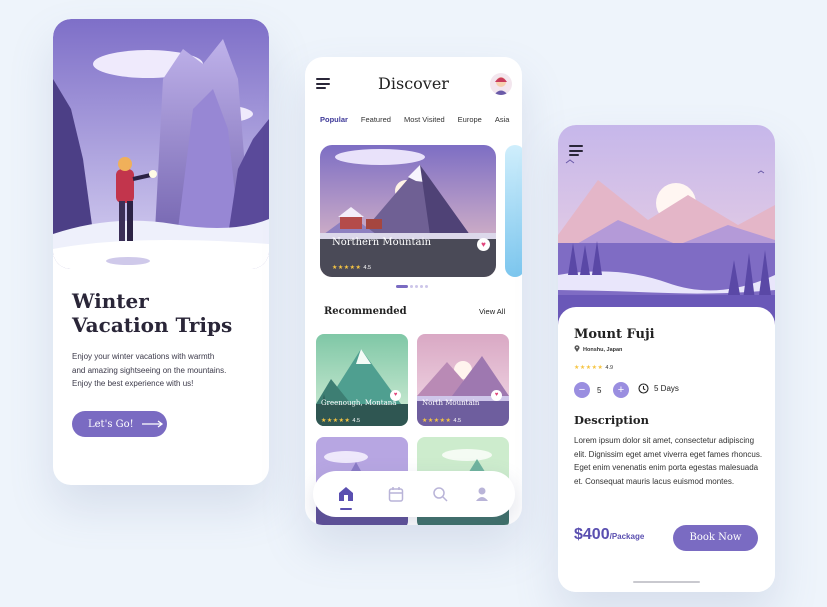 This screenshot has height=607, width=827. Describe the element at coordinates (666, 225) in the screenshot. I see `mountain-landscape-illustration` at that location.